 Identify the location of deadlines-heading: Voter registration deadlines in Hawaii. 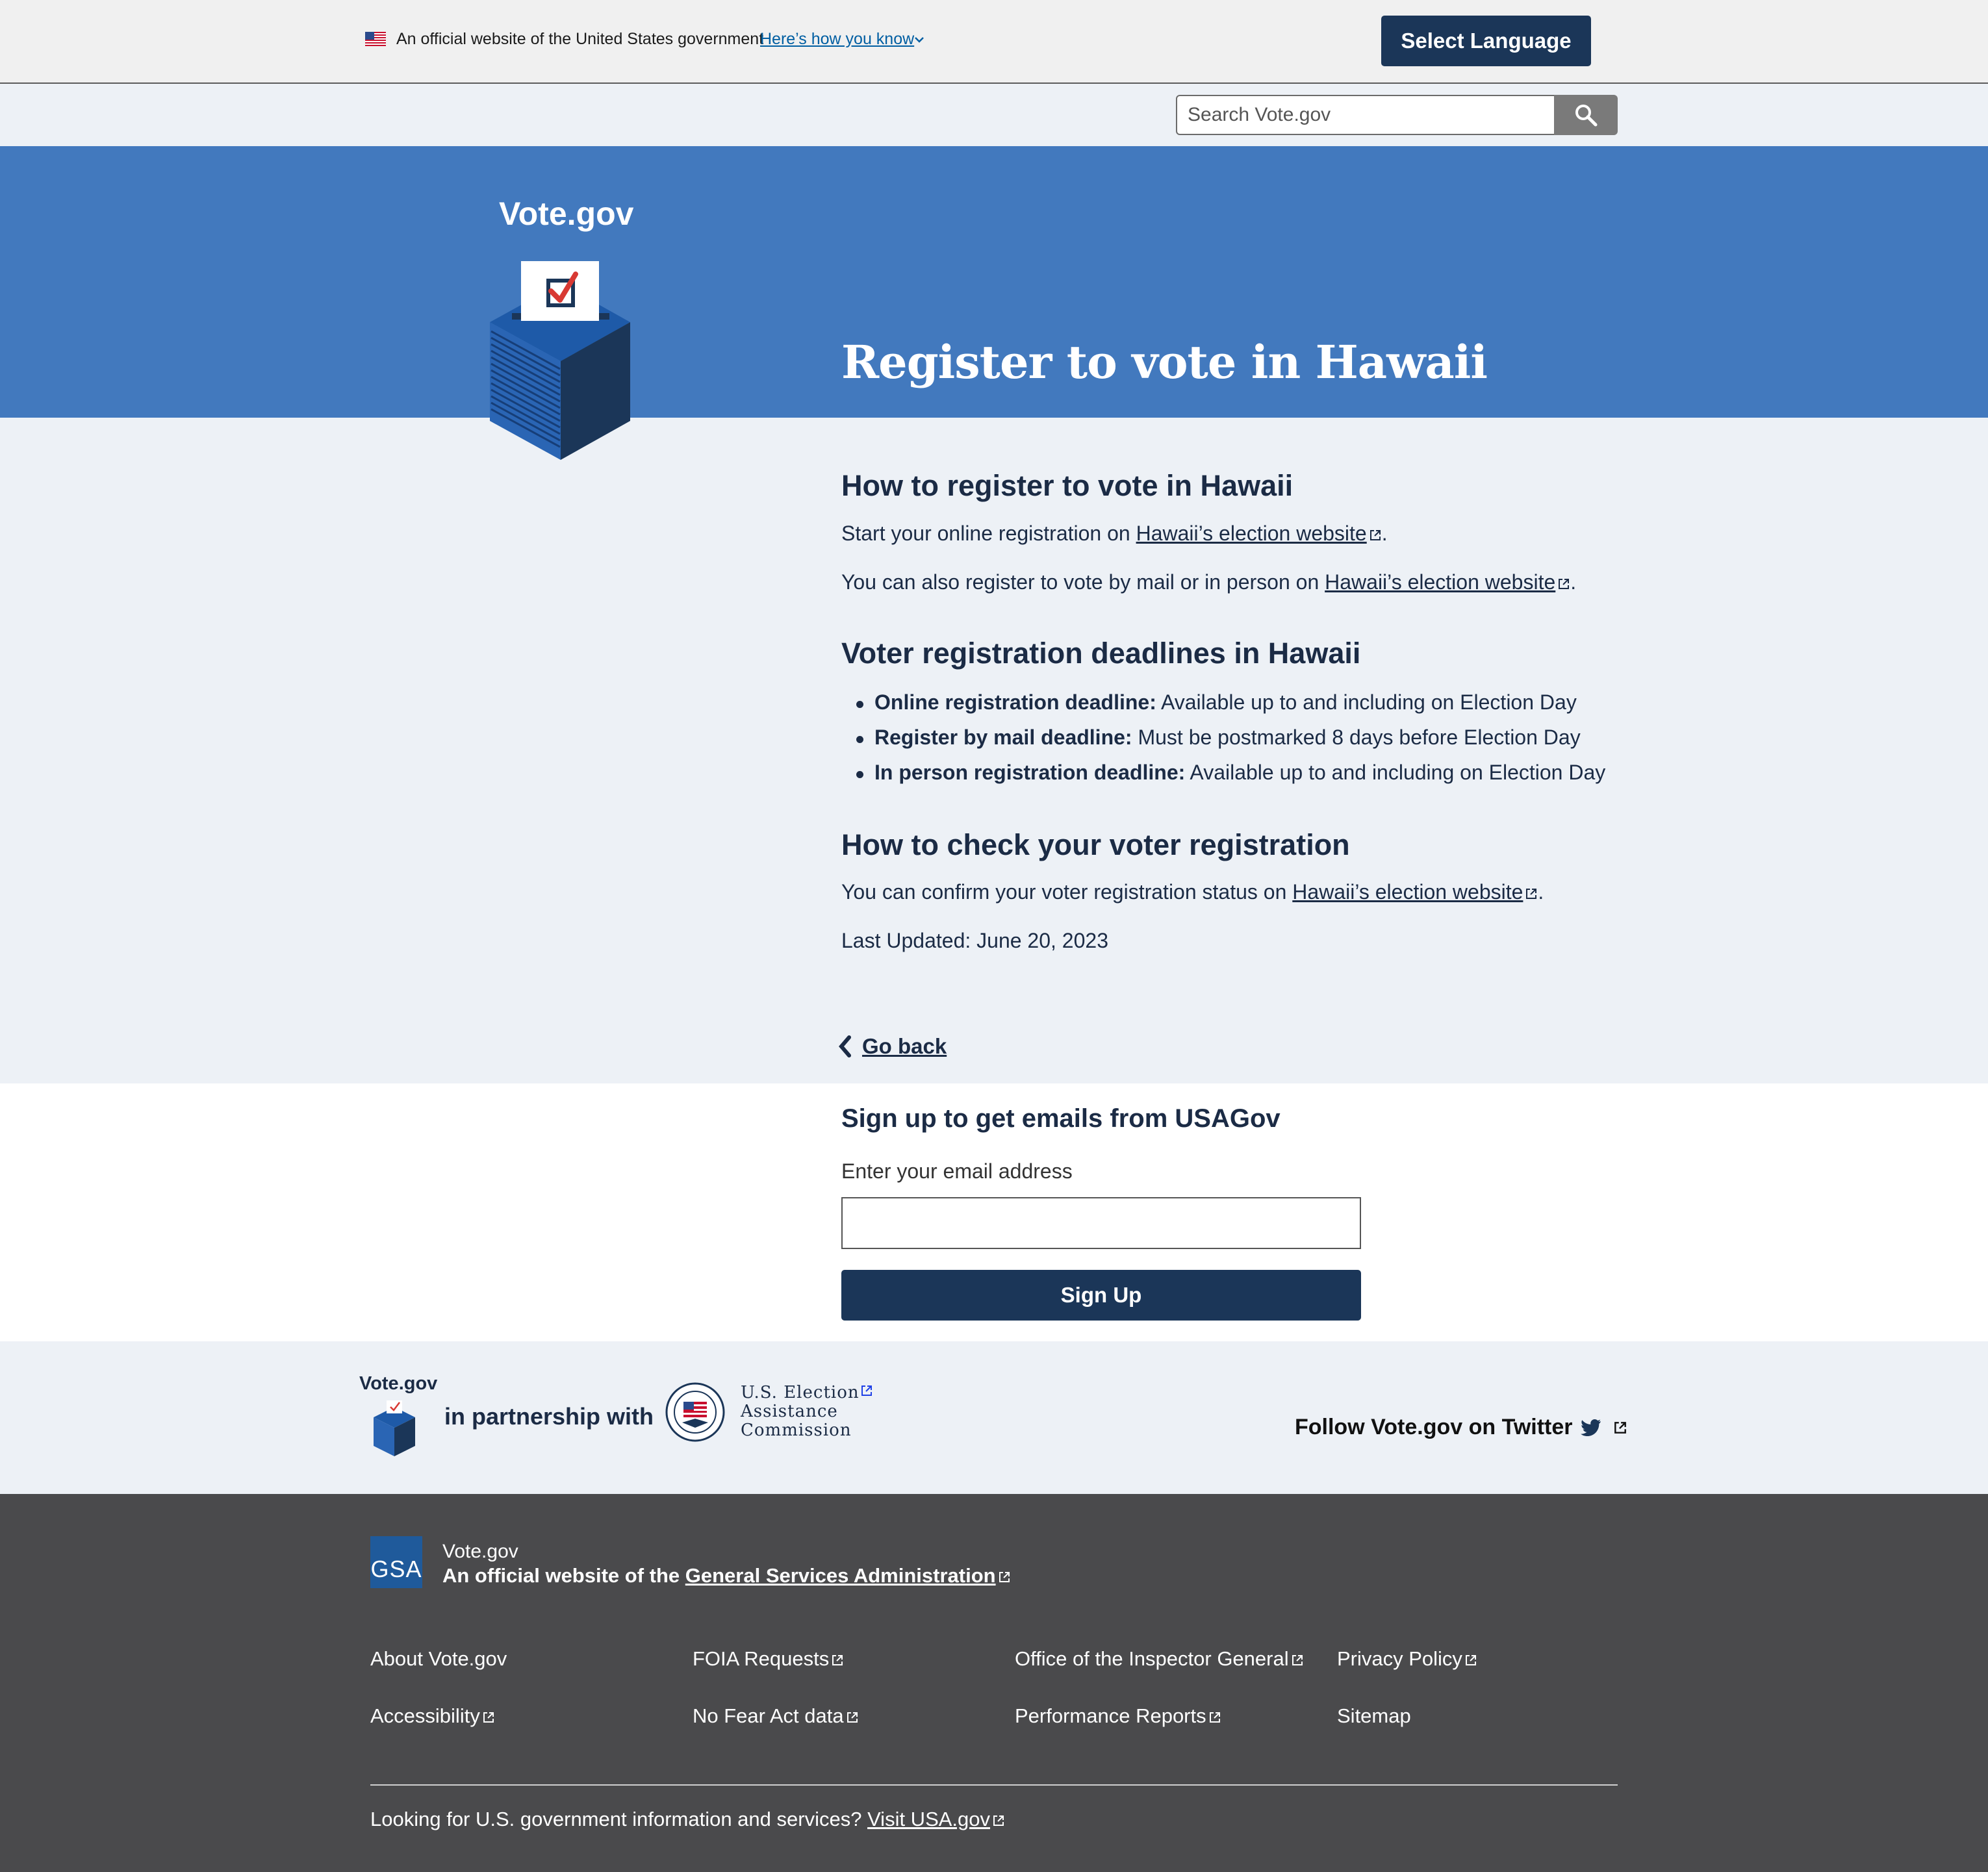
(1101, 653).